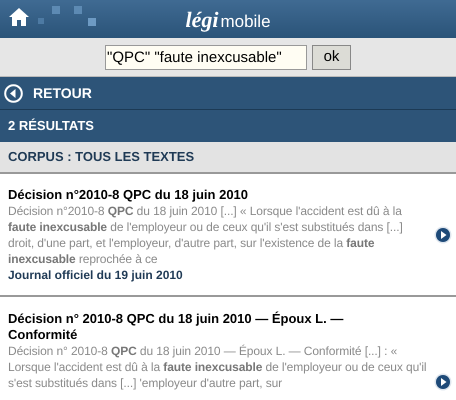 Image resolution: width=456 pixels, height=400 pixels. Describe the element at coordinates (13, 93) in the screenshot. I see `back-icon` at that location.